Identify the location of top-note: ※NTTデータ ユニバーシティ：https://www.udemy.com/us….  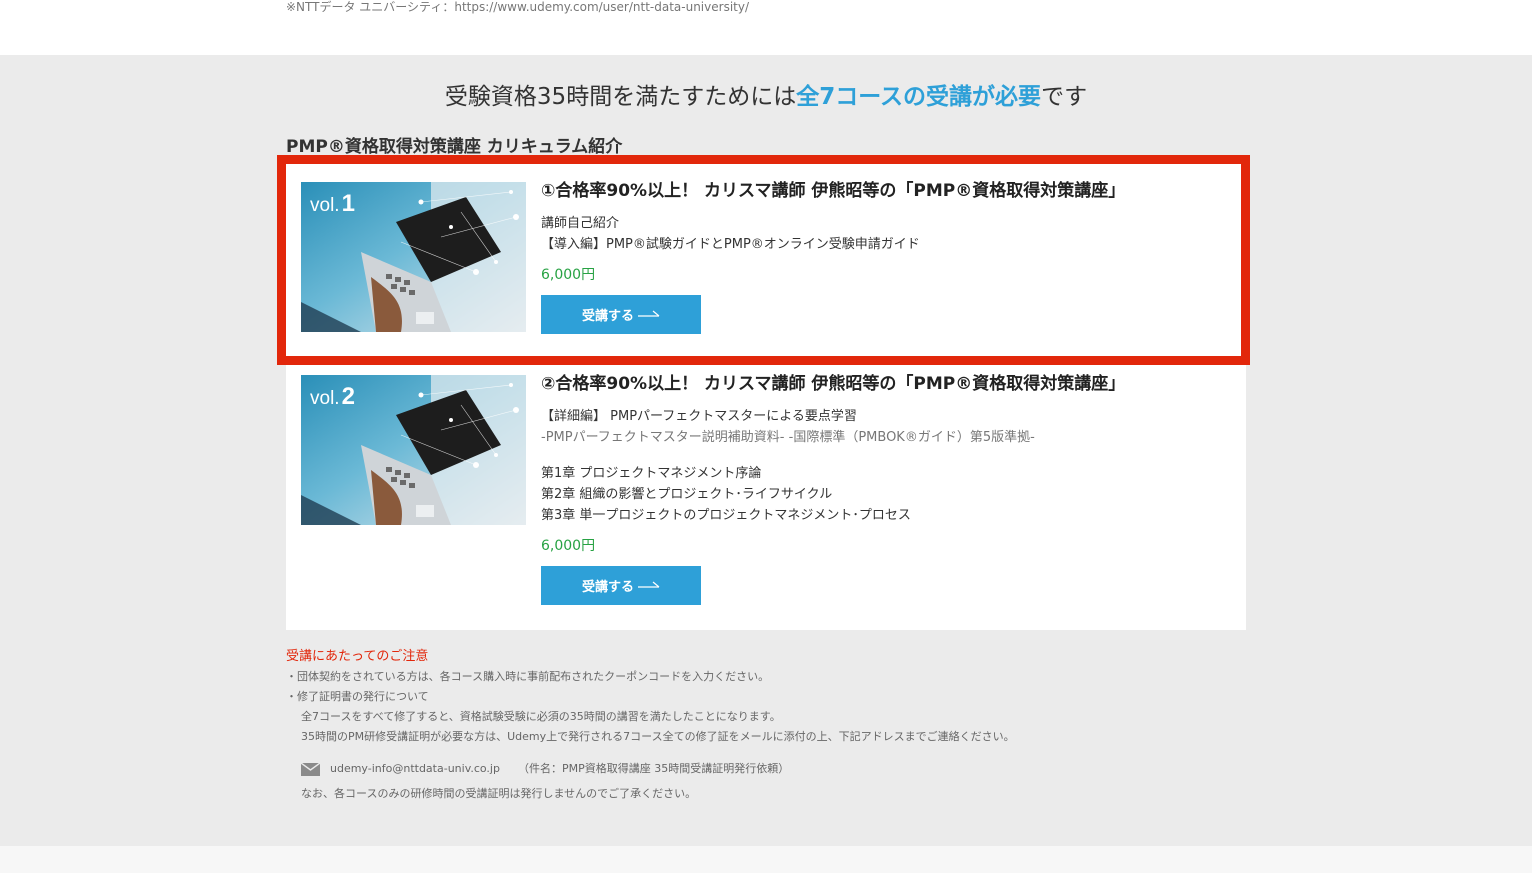
(517, 7).